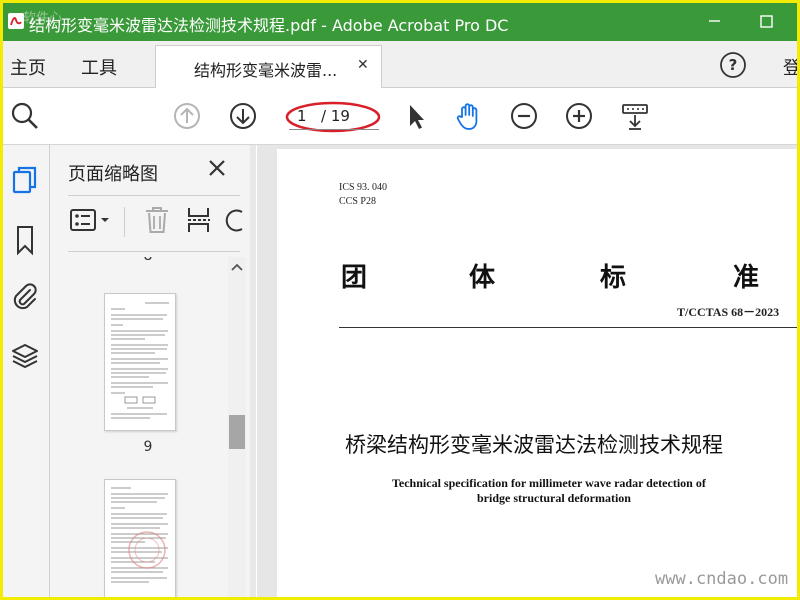 Image resolution: width=800 pixels, height=600 pixels. Describe the element at coordinates (217, 168) in the screenshot. I see `close-panel-icon` at that location.